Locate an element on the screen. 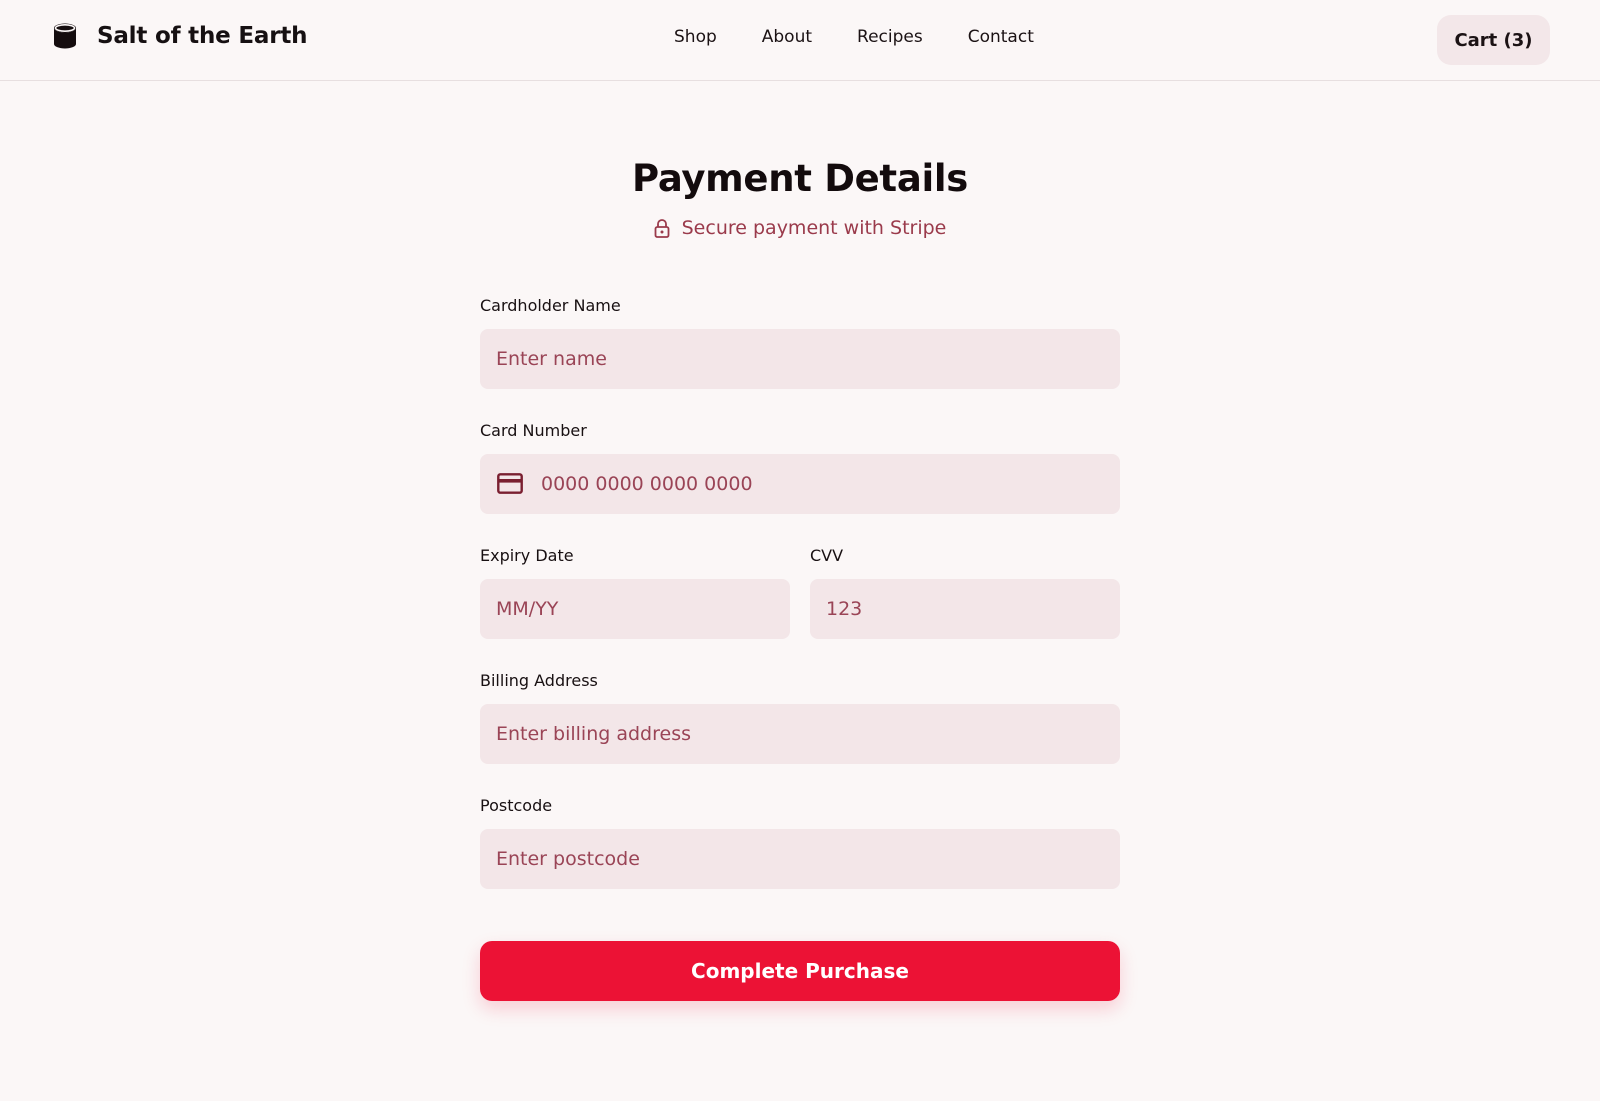  cart-button: Cart (3) is located at coordinates (1493, 40).